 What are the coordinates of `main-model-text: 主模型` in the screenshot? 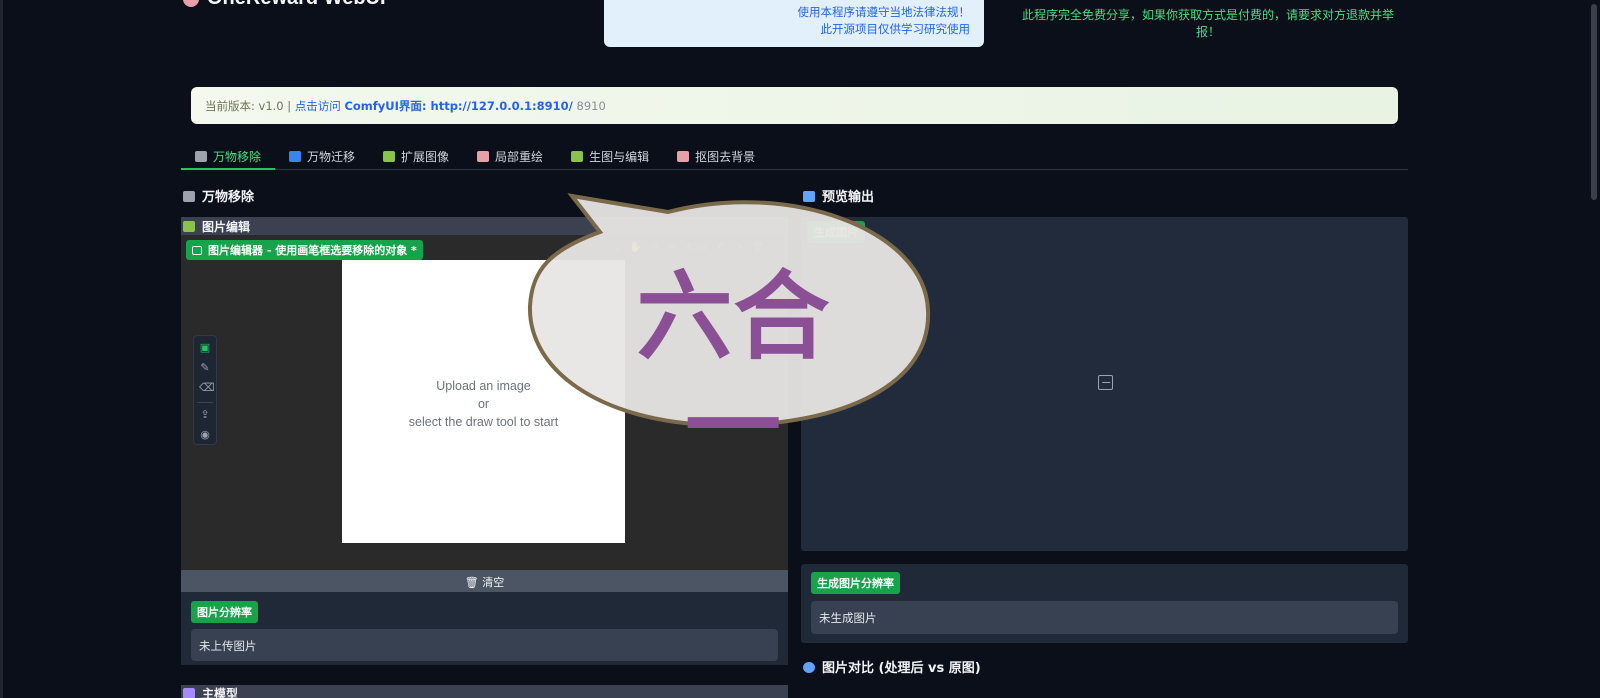 It's located at (220, 692).